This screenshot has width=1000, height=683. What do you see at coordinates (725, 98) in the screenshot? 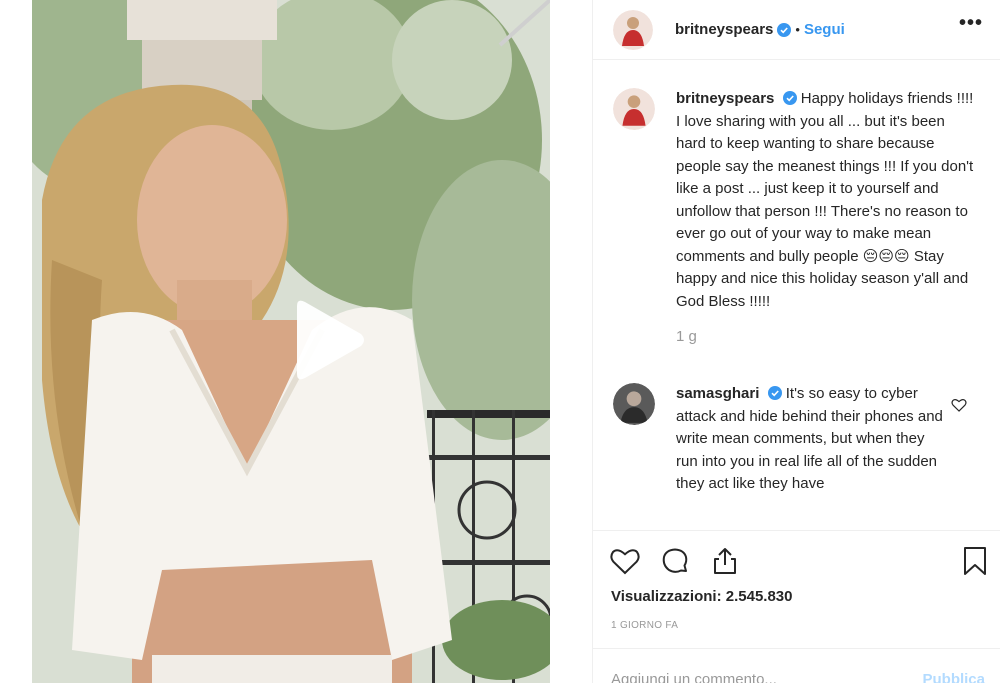
I see `caption-username: britneyspears` at bounding box center [725, 98].